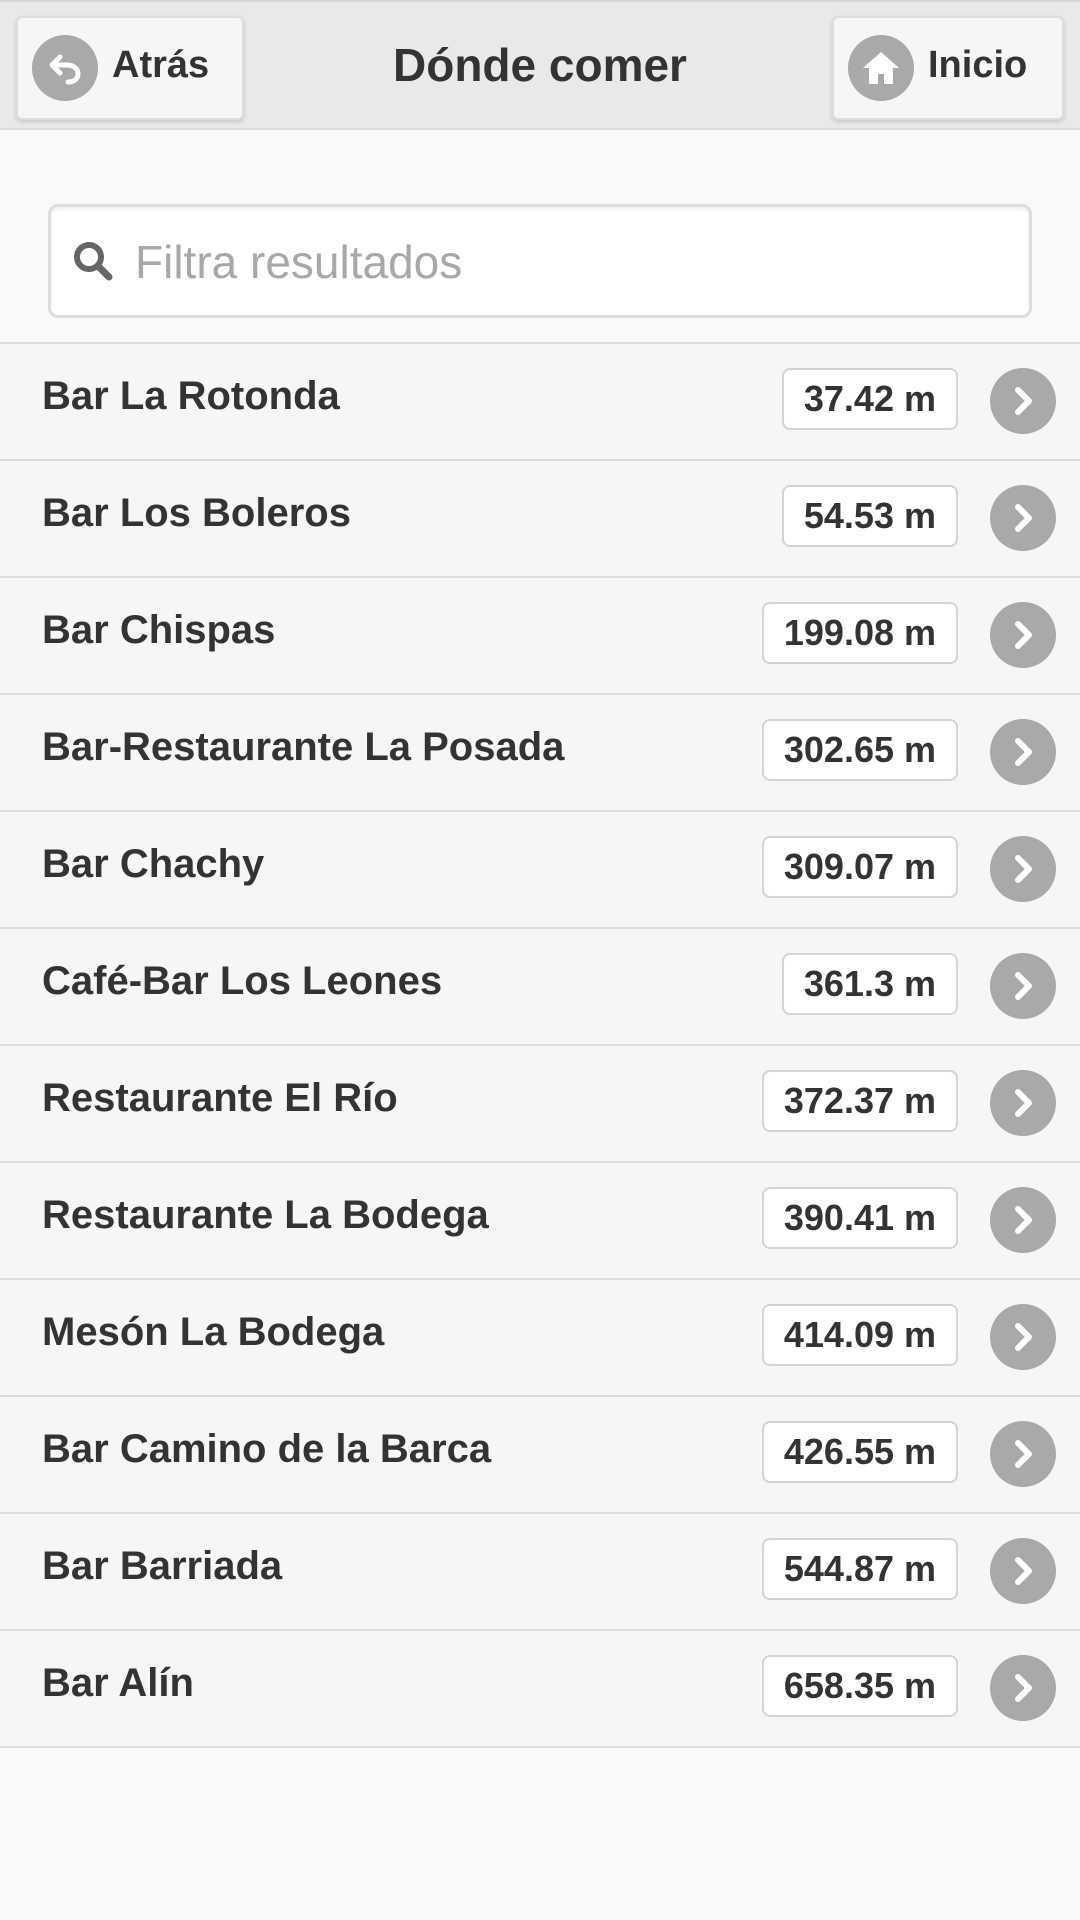 This screenshot has width=1080, height=1920. I want to click on search-field, so click(540, 261).